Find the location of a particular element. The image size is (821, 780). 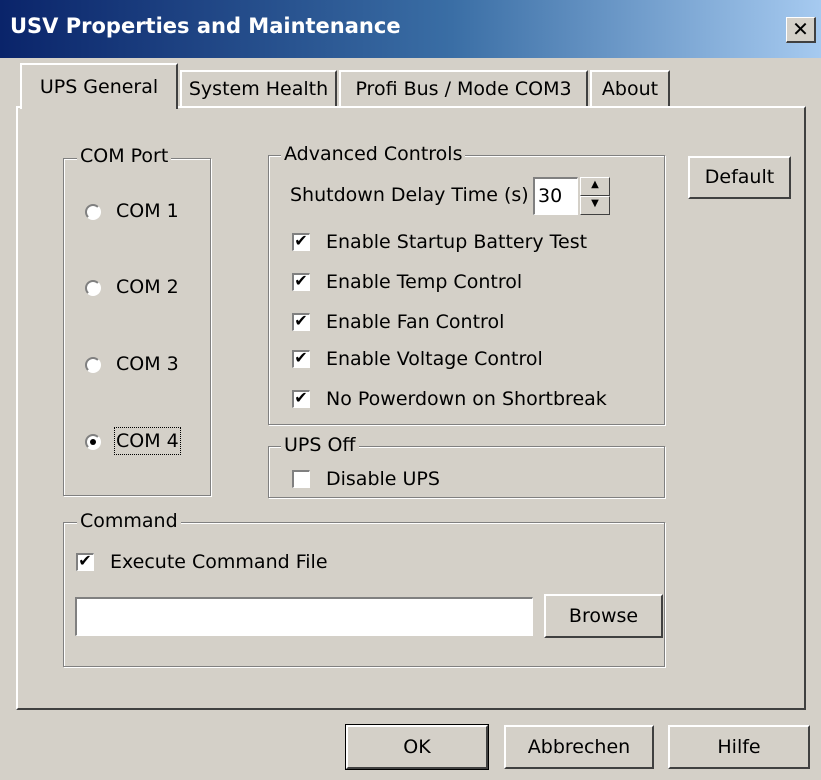

execute-command-checkbox: ✔ is located at coordinates (85, 561).